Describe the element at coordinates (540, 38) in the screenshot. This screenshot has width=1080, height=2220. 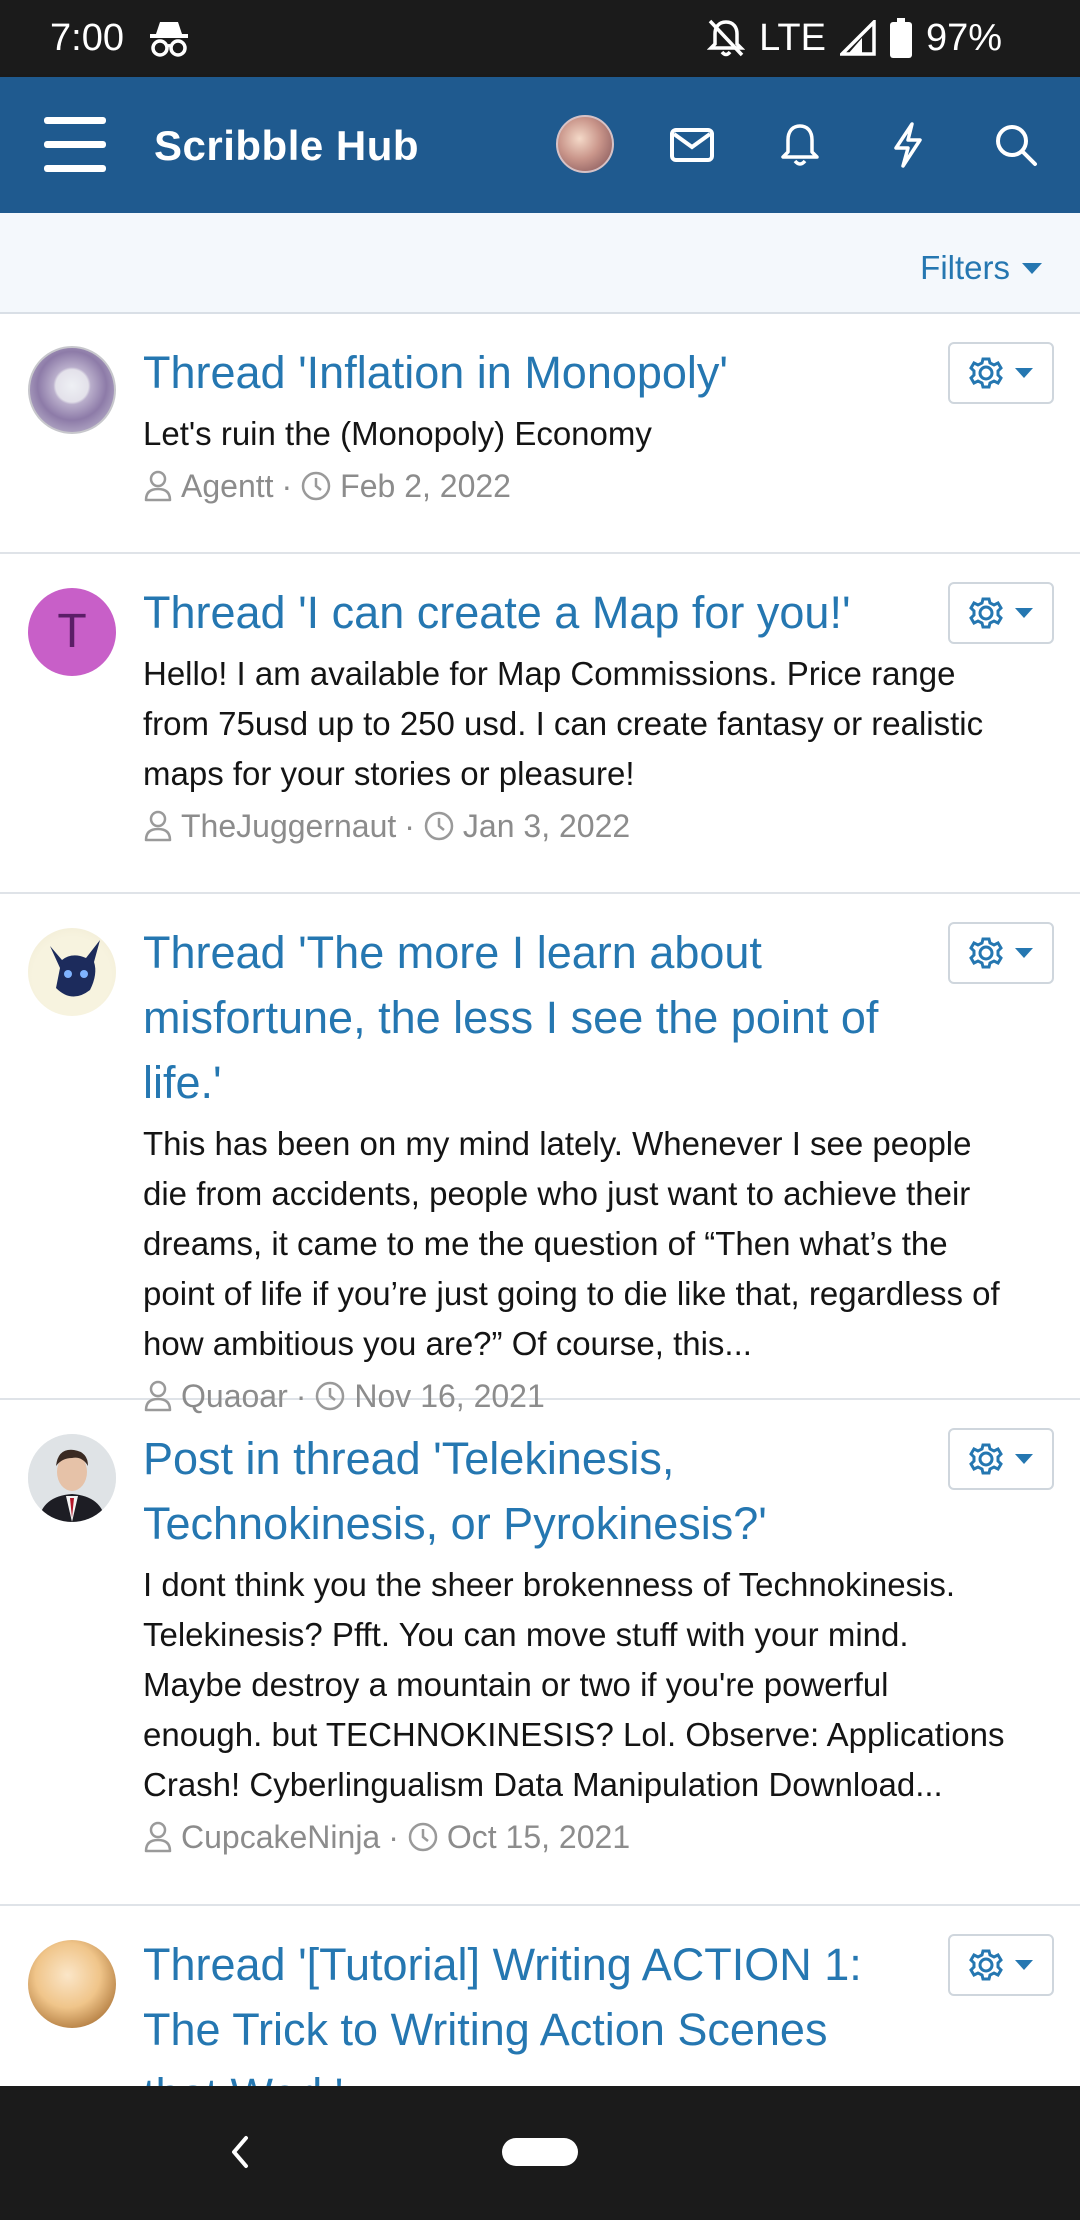
I see `status-bar: 7:00 LTE 97%` at that location.